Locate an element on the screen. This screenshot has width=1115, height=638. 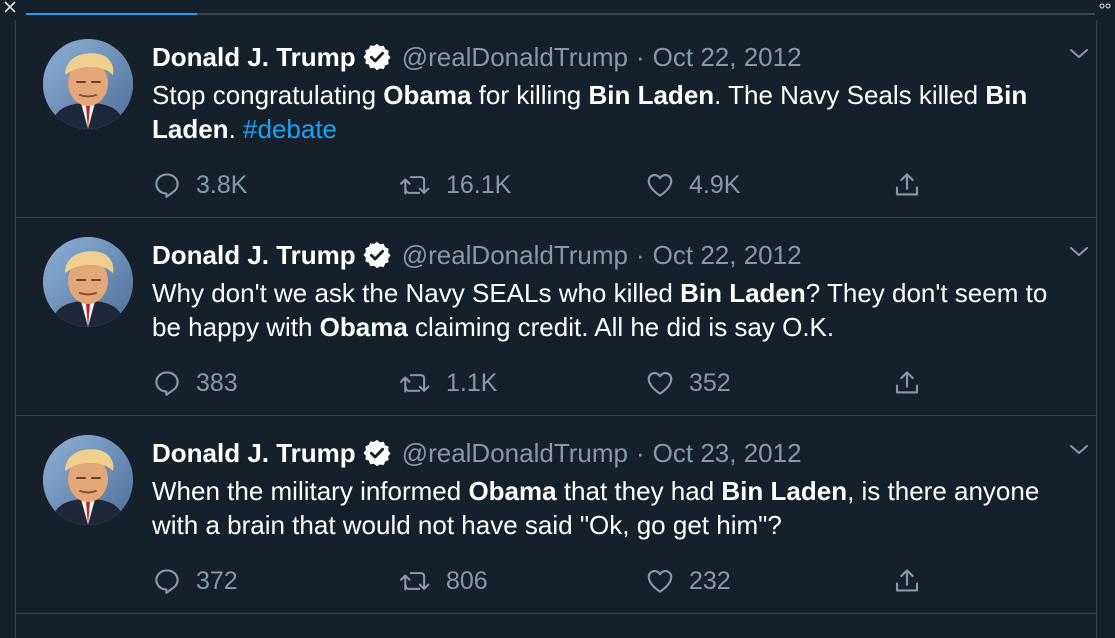
retweet-button: 1.1K is located at coordinates (447, 383).